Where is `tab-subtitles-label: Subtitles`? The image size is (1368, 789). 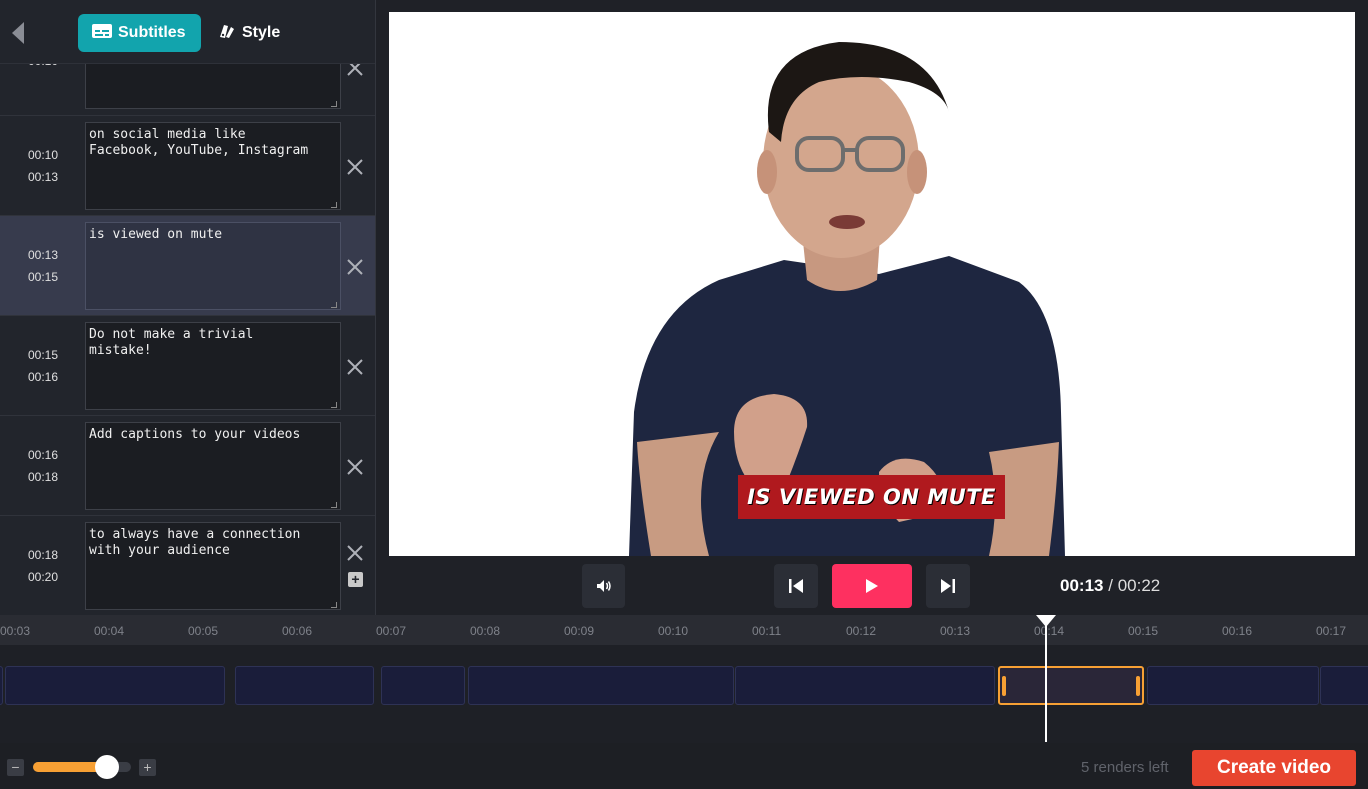 tab-subtitles-label: Subtitles is located at coordinates (152, 32).